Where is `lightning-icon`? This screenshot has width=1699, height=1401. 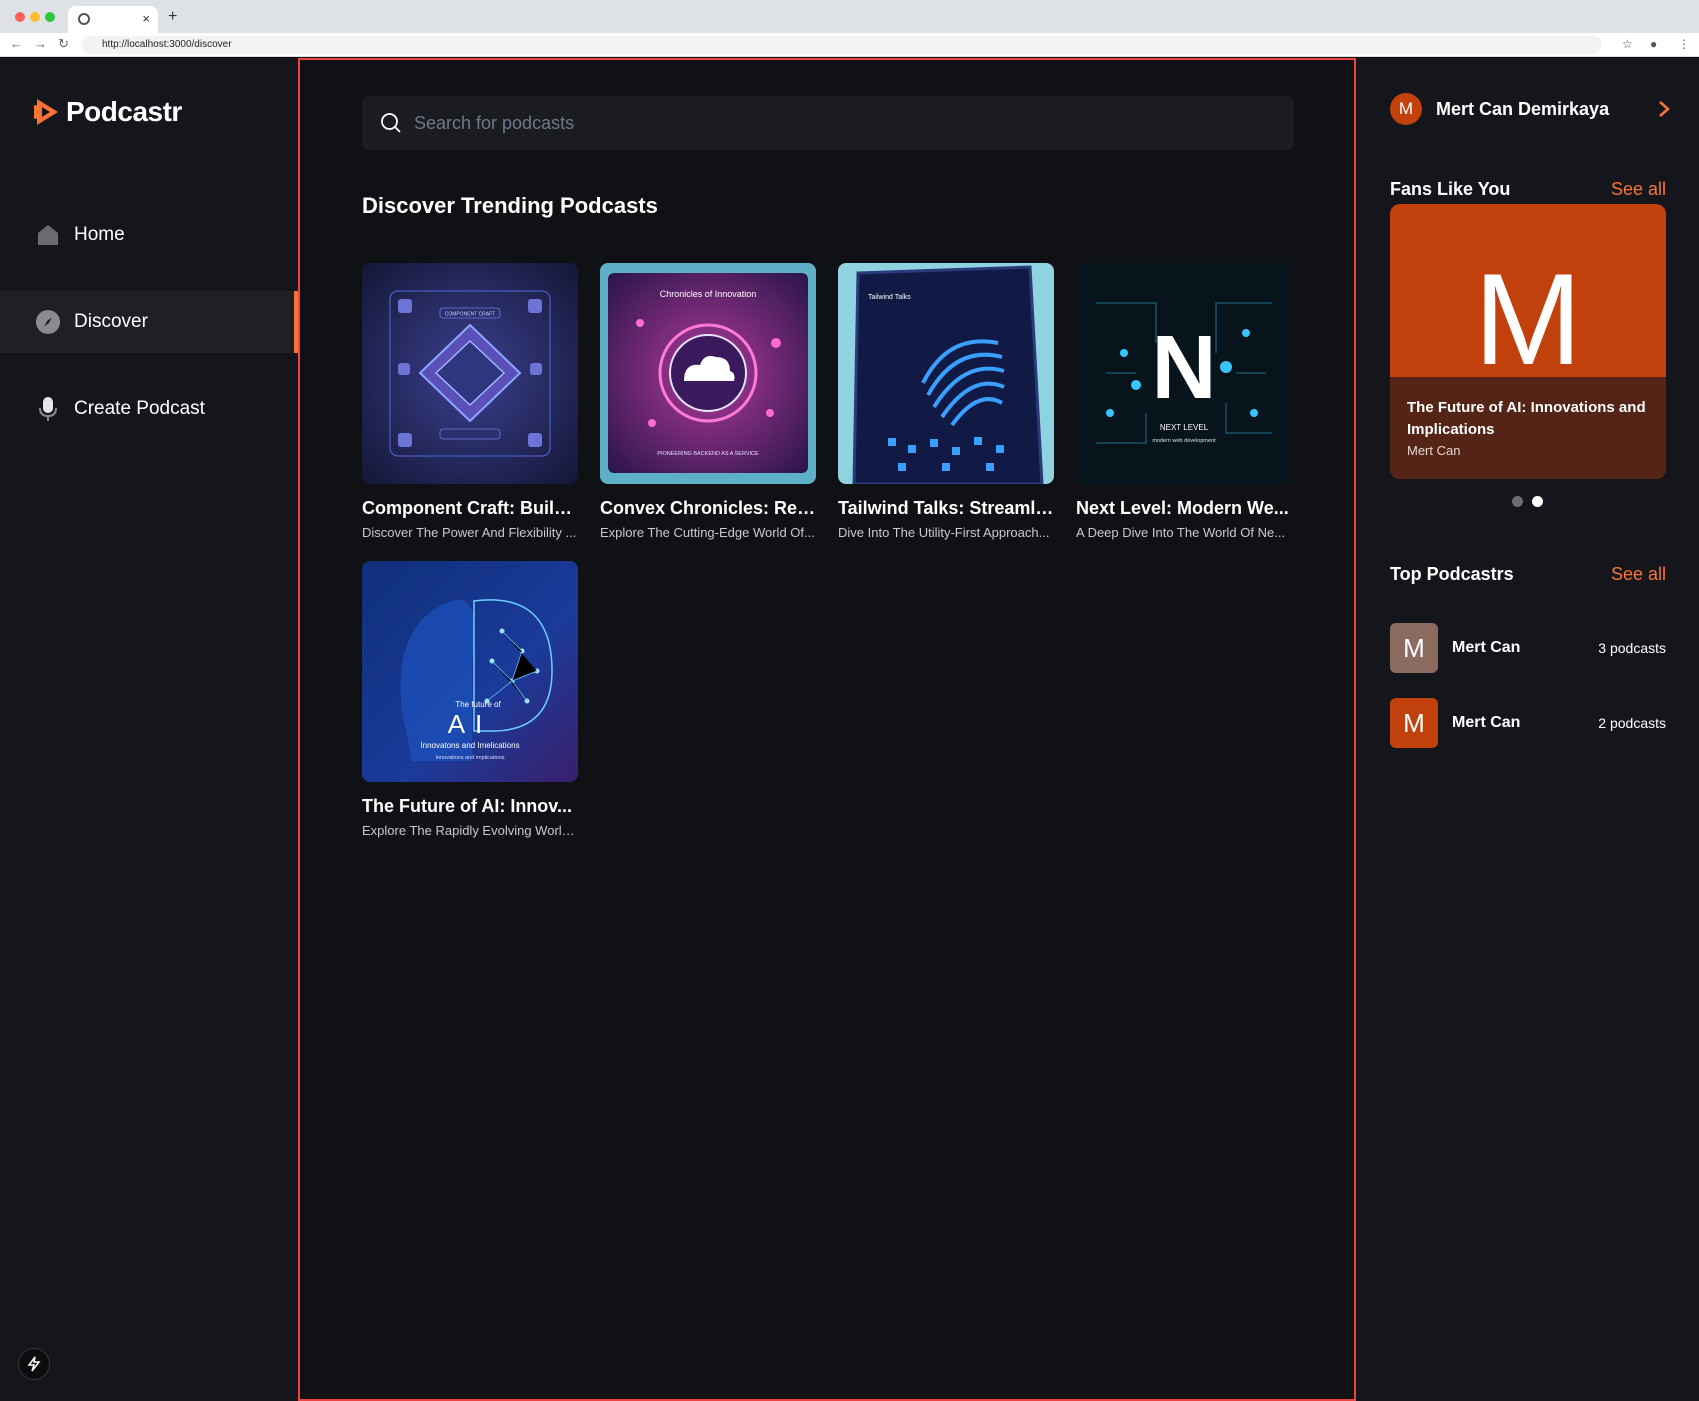
lightning-icon is located at coordinates (34, 1364).